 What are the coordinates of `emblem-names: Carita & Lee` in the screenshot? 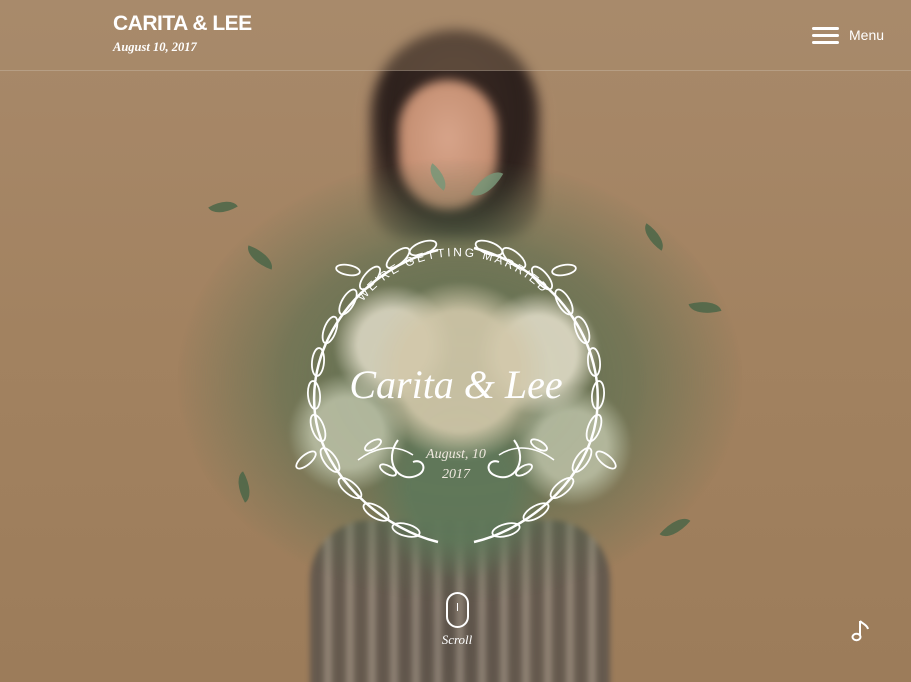 It's located at (455, 384).